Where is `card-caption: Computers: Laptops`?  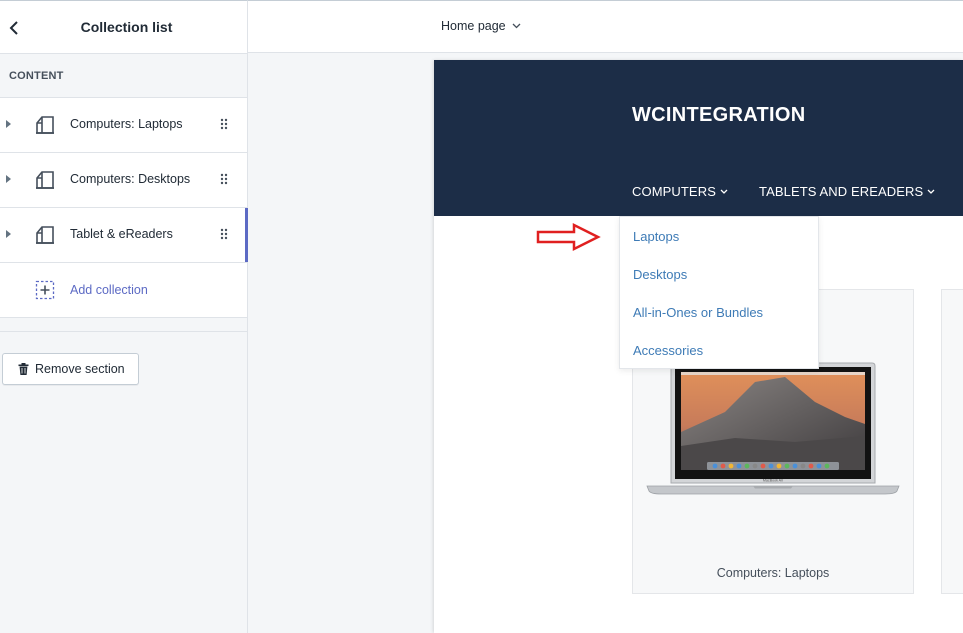
card-caption: Computers: Laptops is located at coordinates (773, 573).